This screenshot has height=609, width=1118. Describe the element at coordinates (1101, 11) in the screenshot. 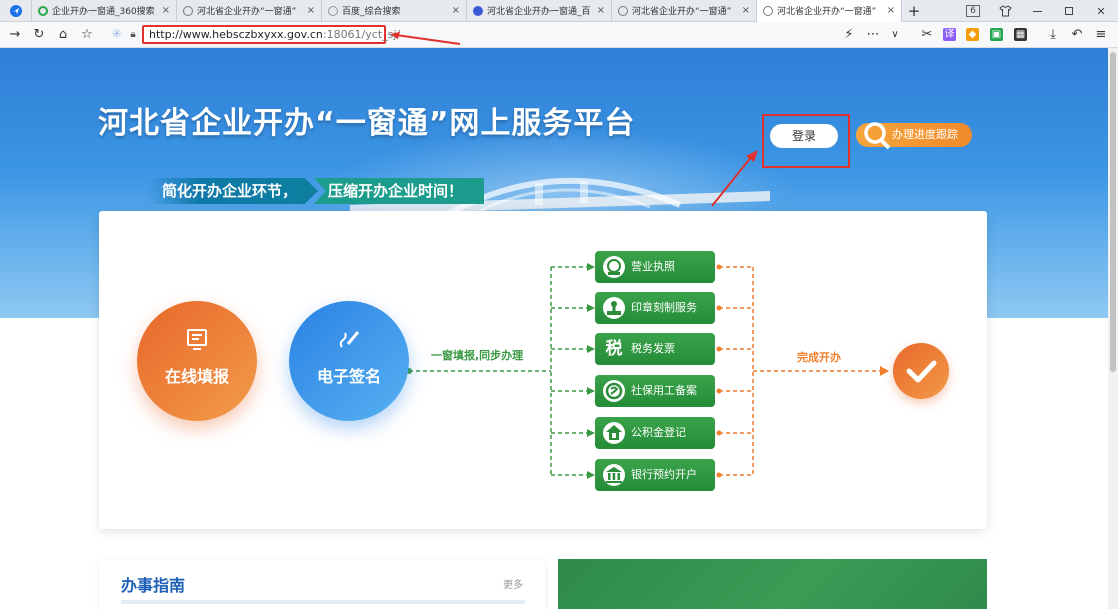

I see `close-window-icon: ✕` at that location.